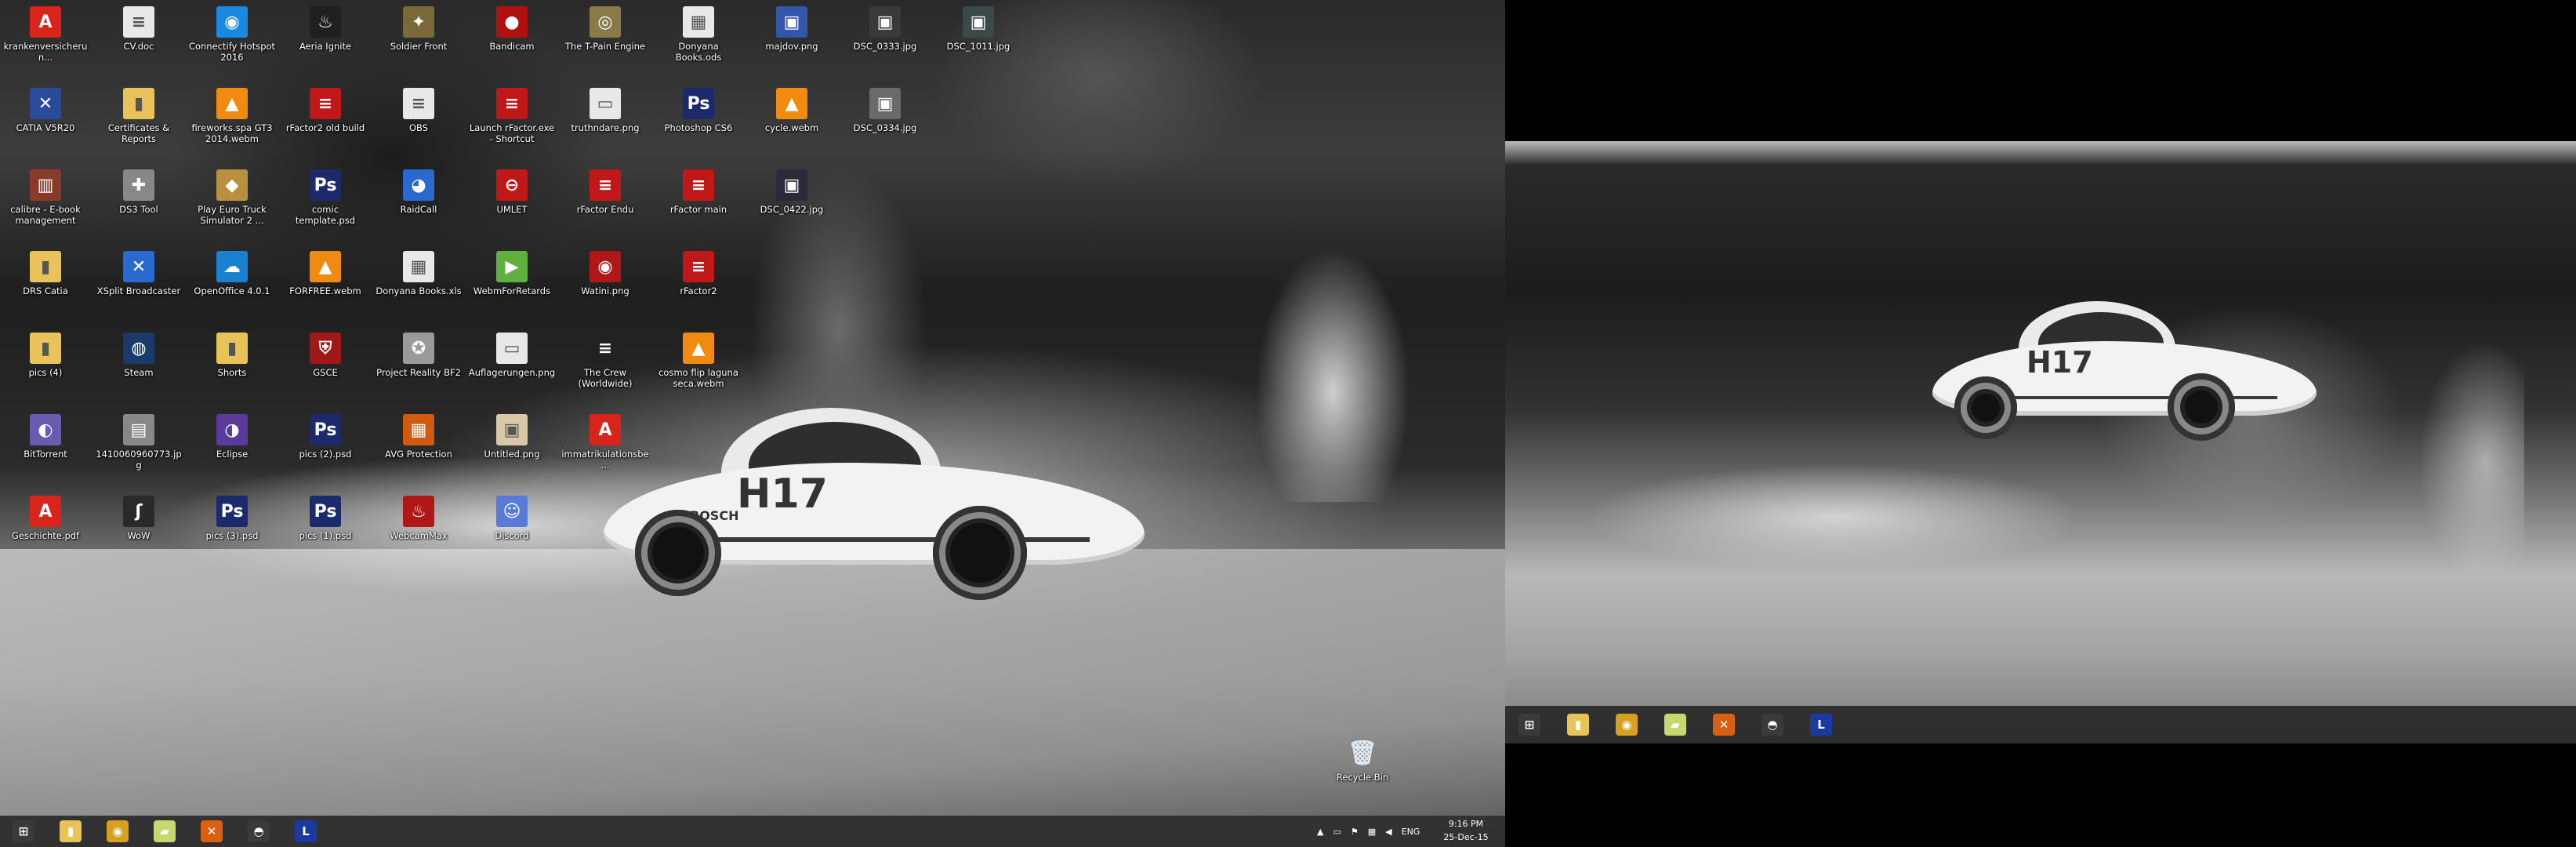 Image resolution: width=2576 pixels, height=847 pixels. What do you see at coordinates (419, 511) in the screenshot?
I see `flame-app-icon: ♨` at bounding box center [419, 511].